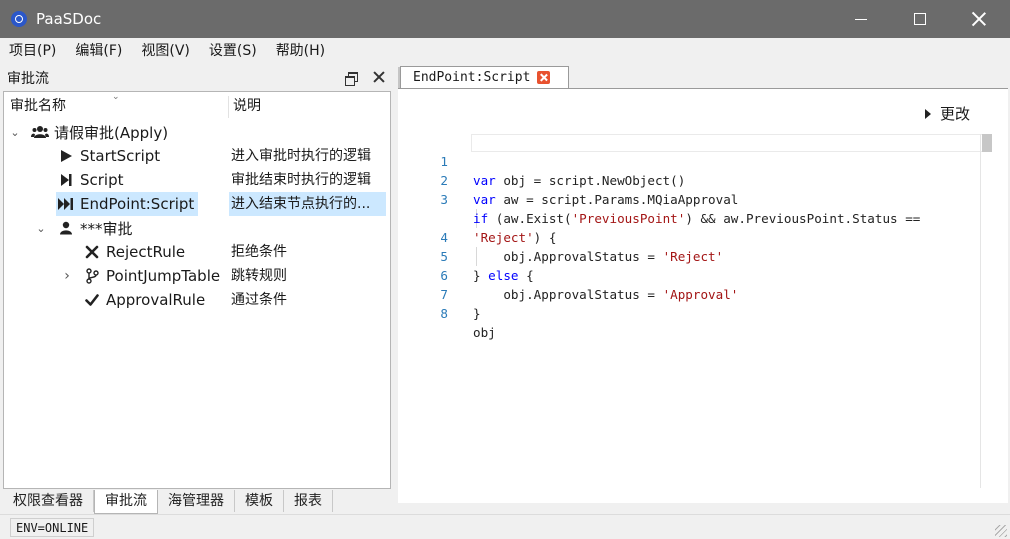  What do you see at coordinates (465, 255) in the screenshot?
I see `code-line: 5 } else {` at bounding box center [465, 255].